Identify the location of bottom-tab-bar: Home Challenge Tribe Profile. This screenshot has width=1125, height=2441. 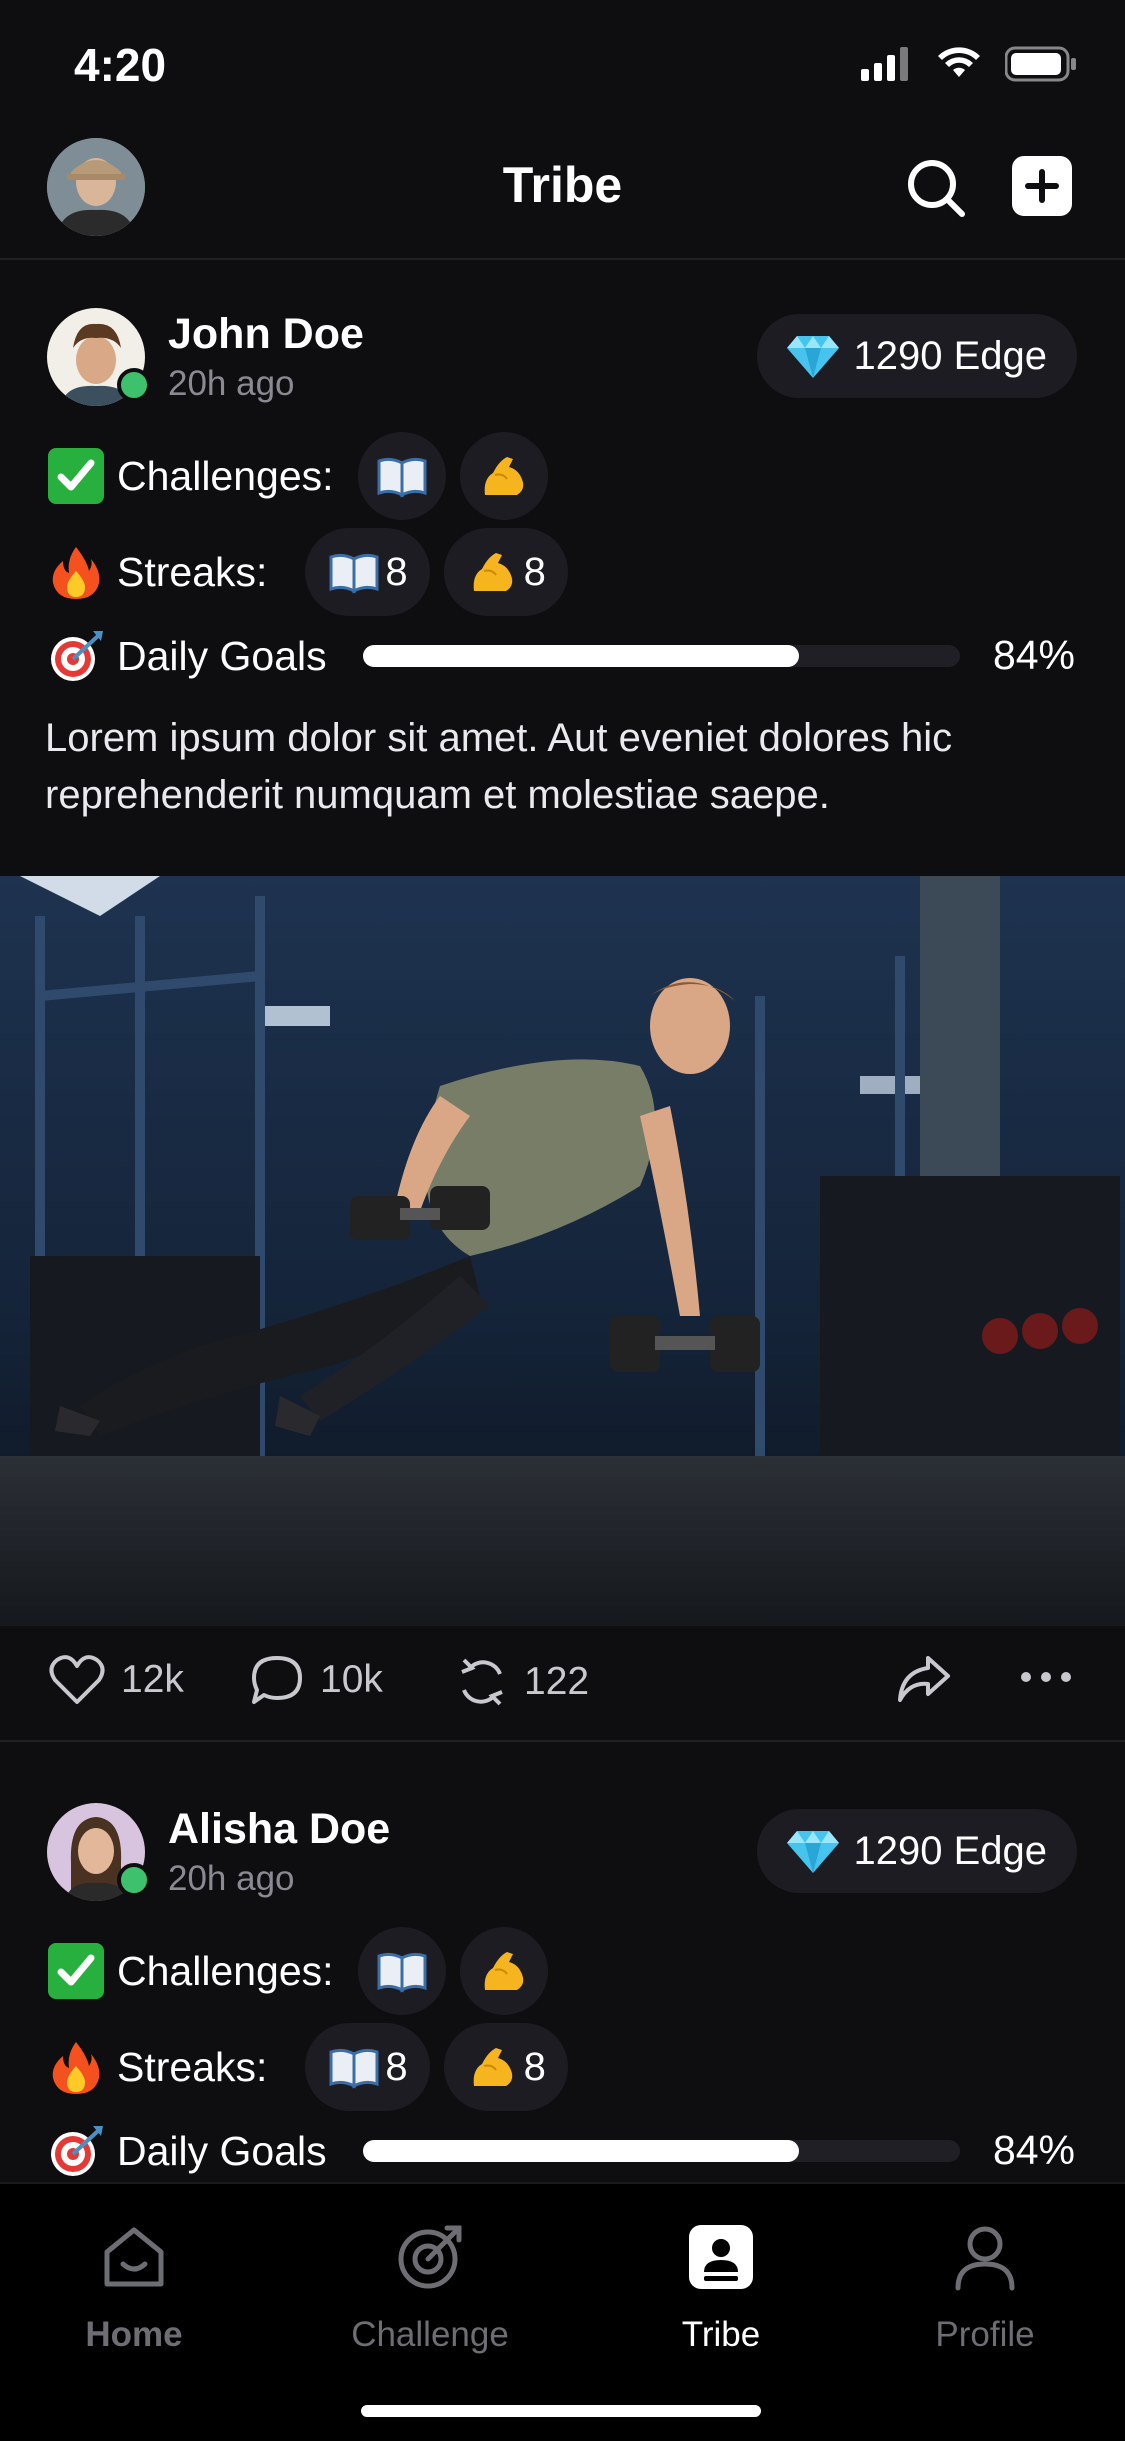
(562, 2311).